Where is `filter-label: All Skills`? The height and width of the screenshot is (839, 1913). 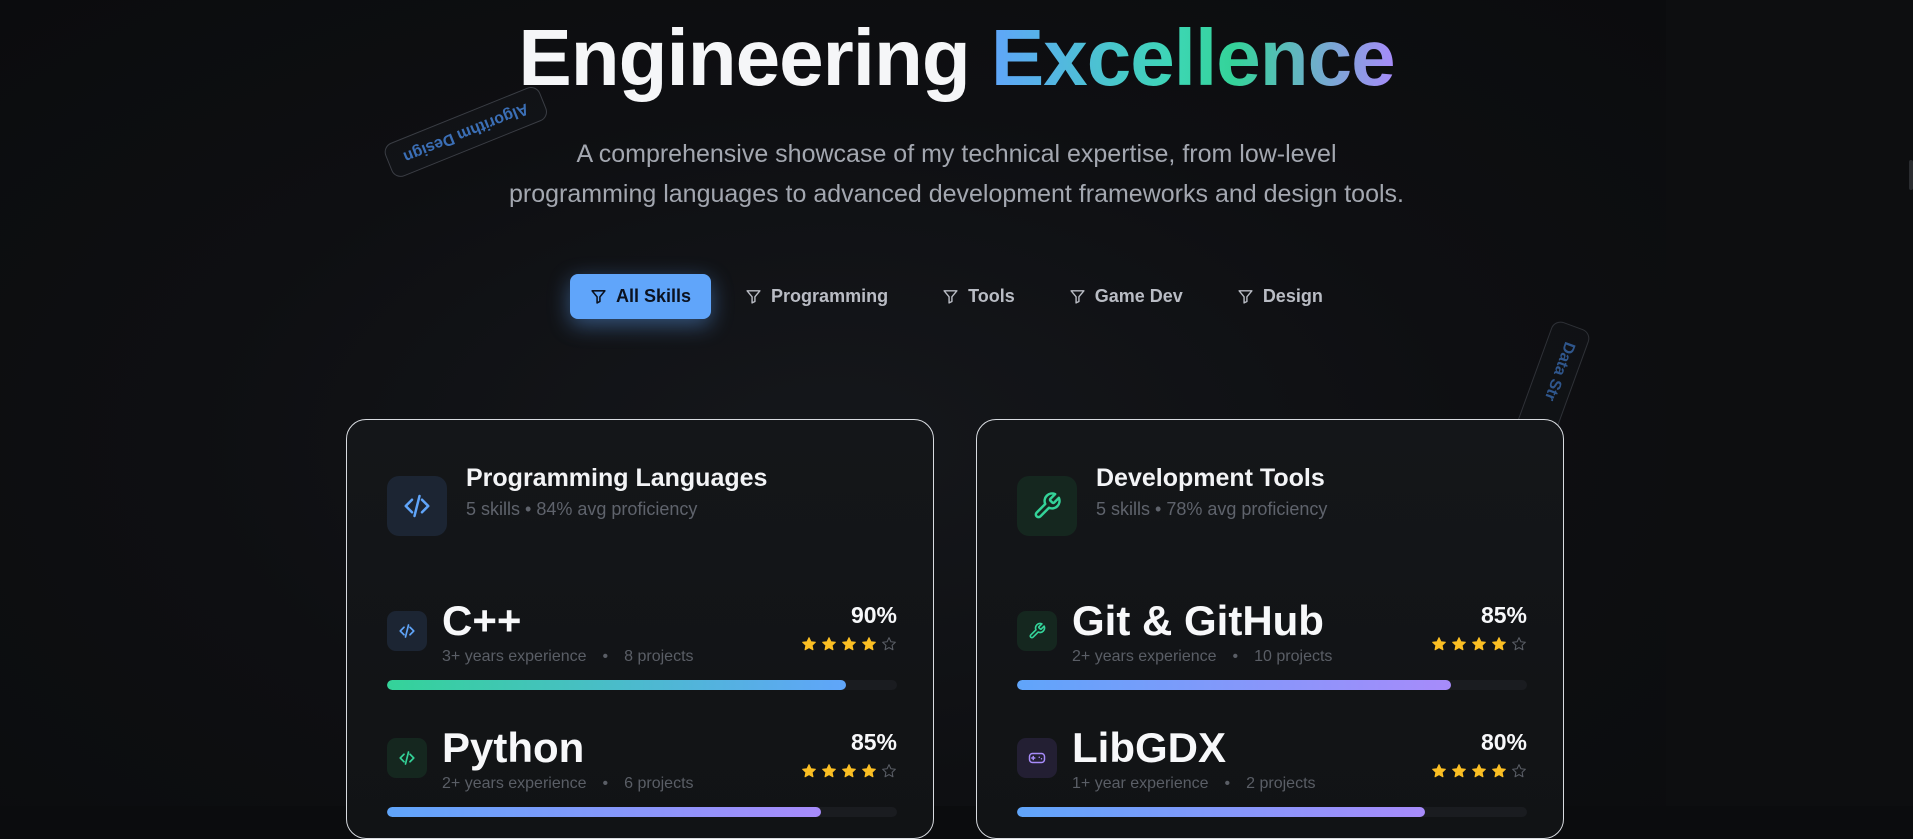 filter-label: All Skills is located at coordinates (654, 296).